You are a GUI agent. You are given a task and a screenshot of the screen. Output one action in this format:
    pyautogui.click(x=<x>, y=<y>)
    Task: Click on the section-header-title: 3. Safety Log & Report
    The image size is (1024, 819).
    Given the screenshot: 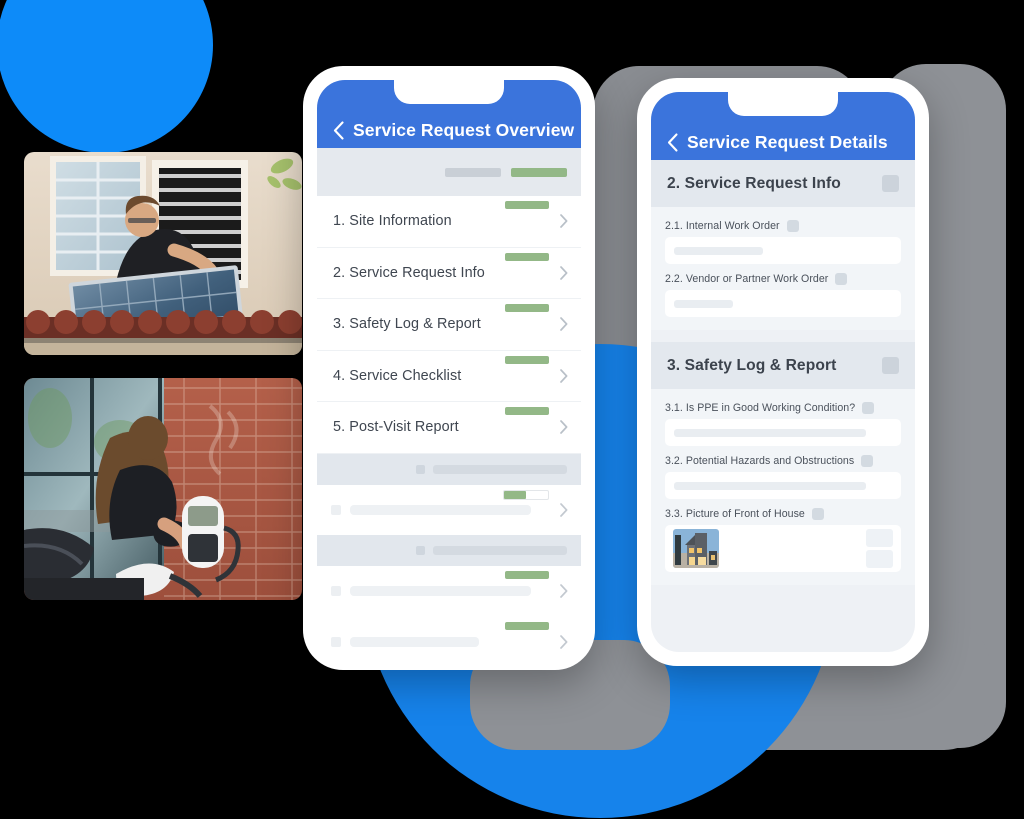 What is the action you would take?
    pyautogui.click(x=752, y=365)
    